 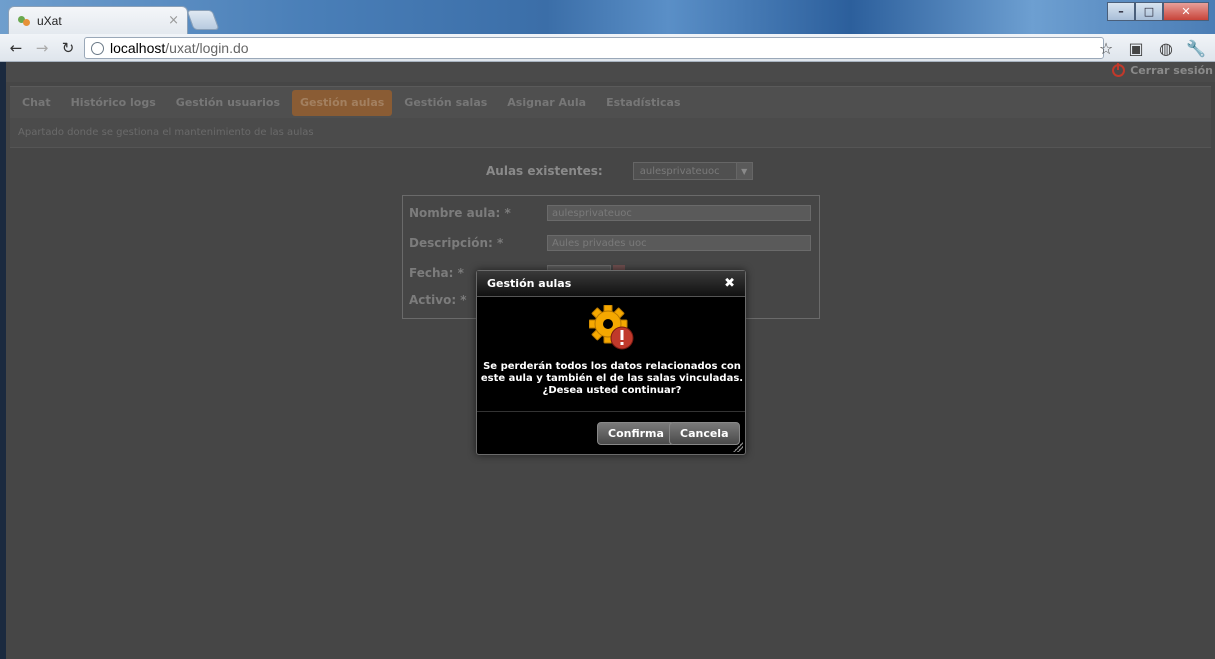 What do you see at coordinates (1121, 11) in the screenshot?
I see `minimize-button: –` at bounding box center [1121, 11].